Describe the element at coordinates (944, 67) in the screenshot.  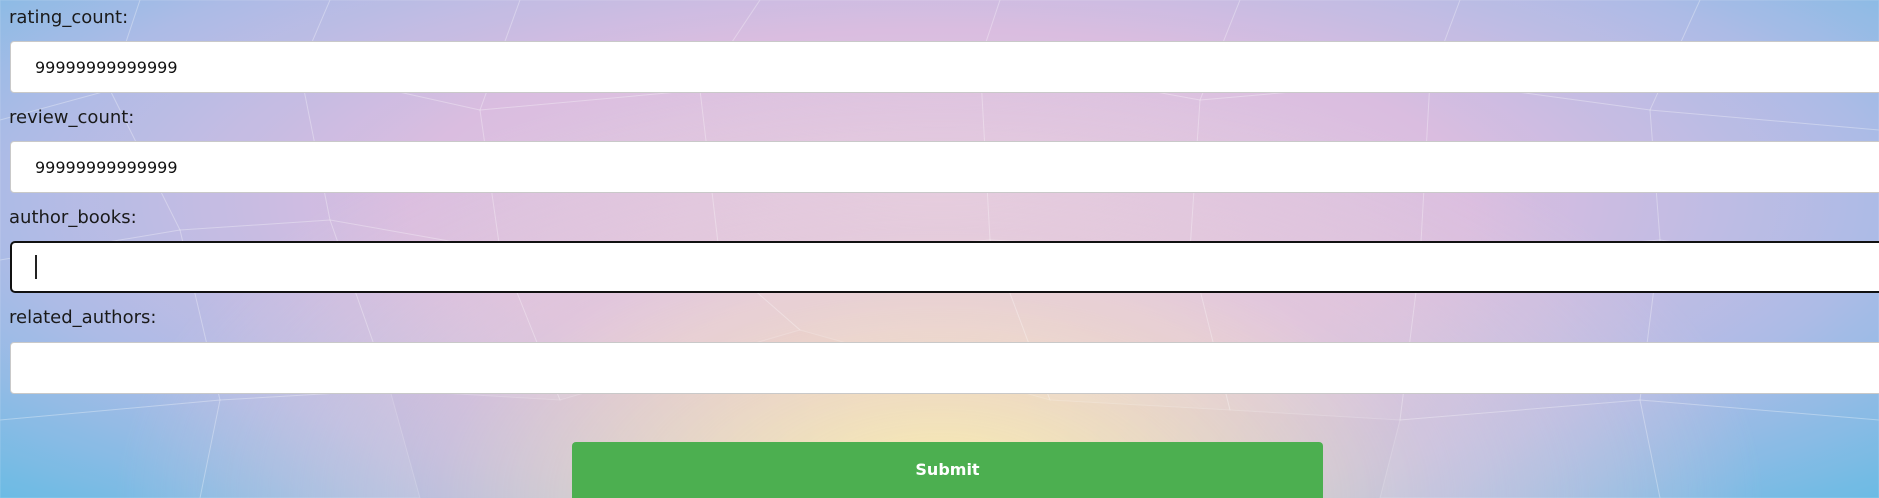
I see `rating-count-input` at that location.